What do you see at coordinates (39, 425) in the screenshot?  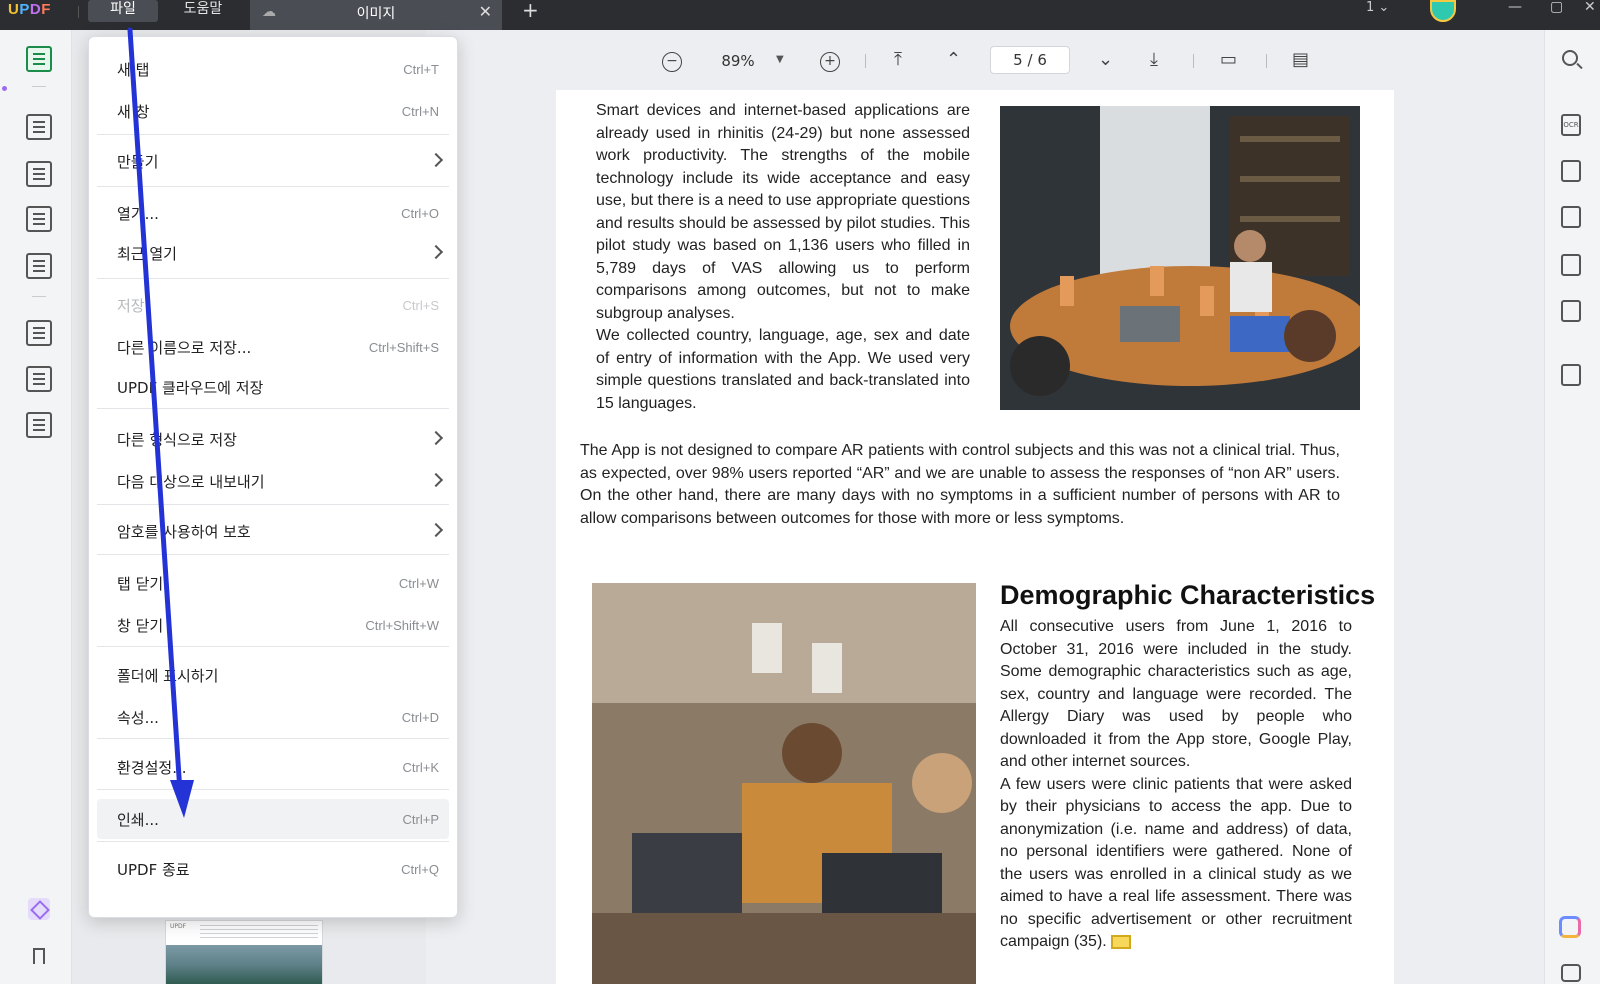 I see `stamp-icon` at bounding box center [39, 425].